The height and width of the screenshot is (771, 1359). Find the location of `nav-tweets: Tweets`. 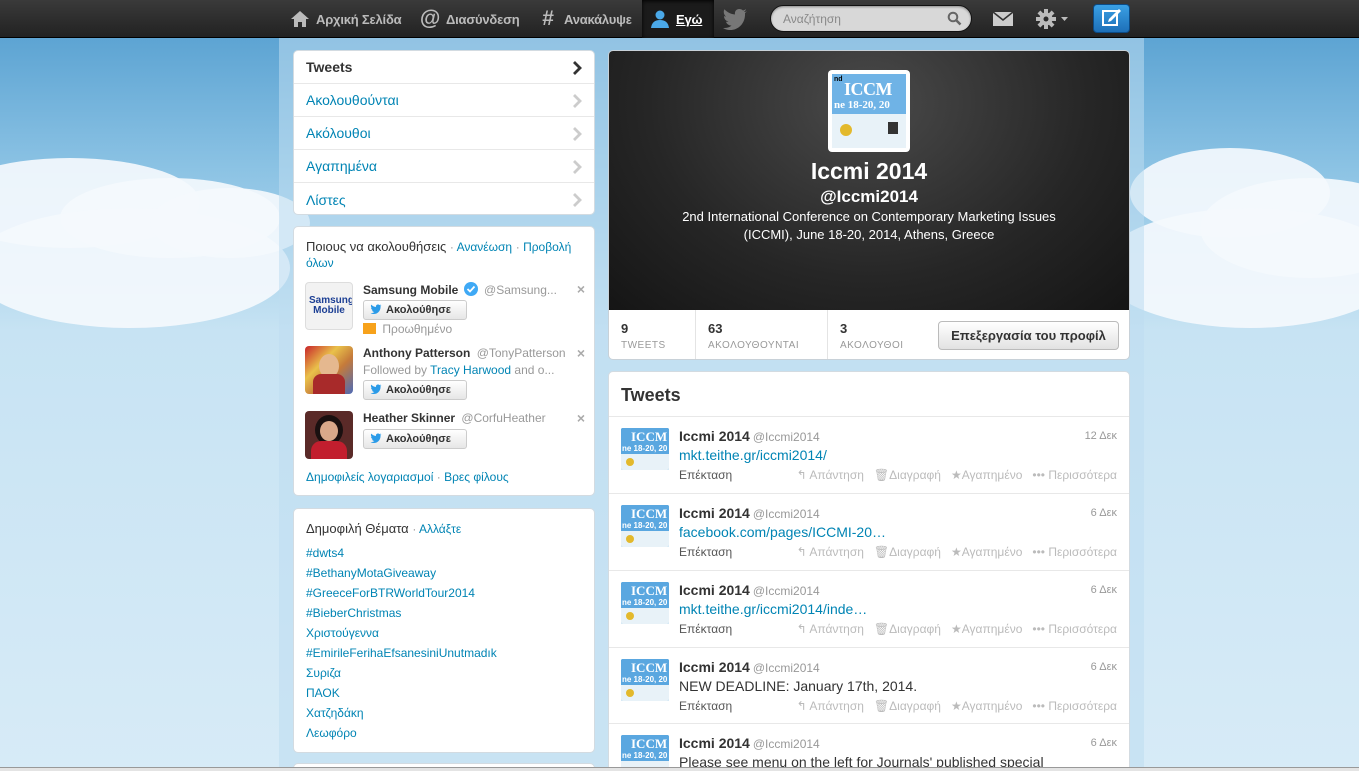

nav-tweets: Tweets is located at coordinates (444, 67).